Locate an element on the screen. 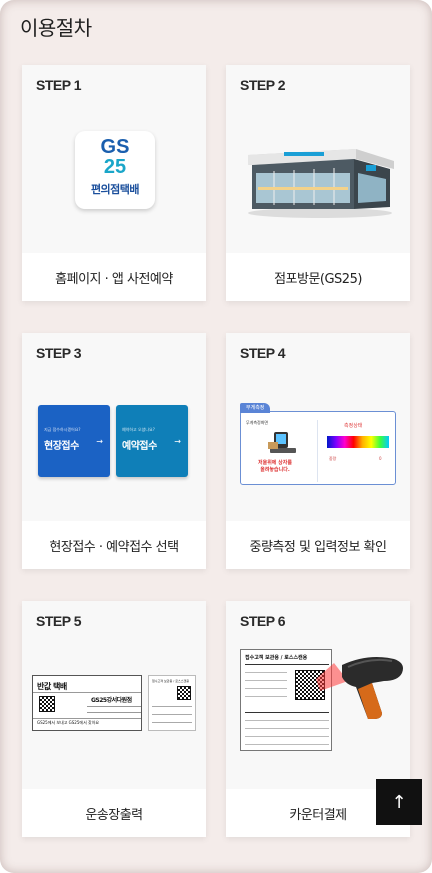 The width and height of the screenshot is (432, 873). scroll-to-top-button: ↑ is located at coordinates (399, 802).